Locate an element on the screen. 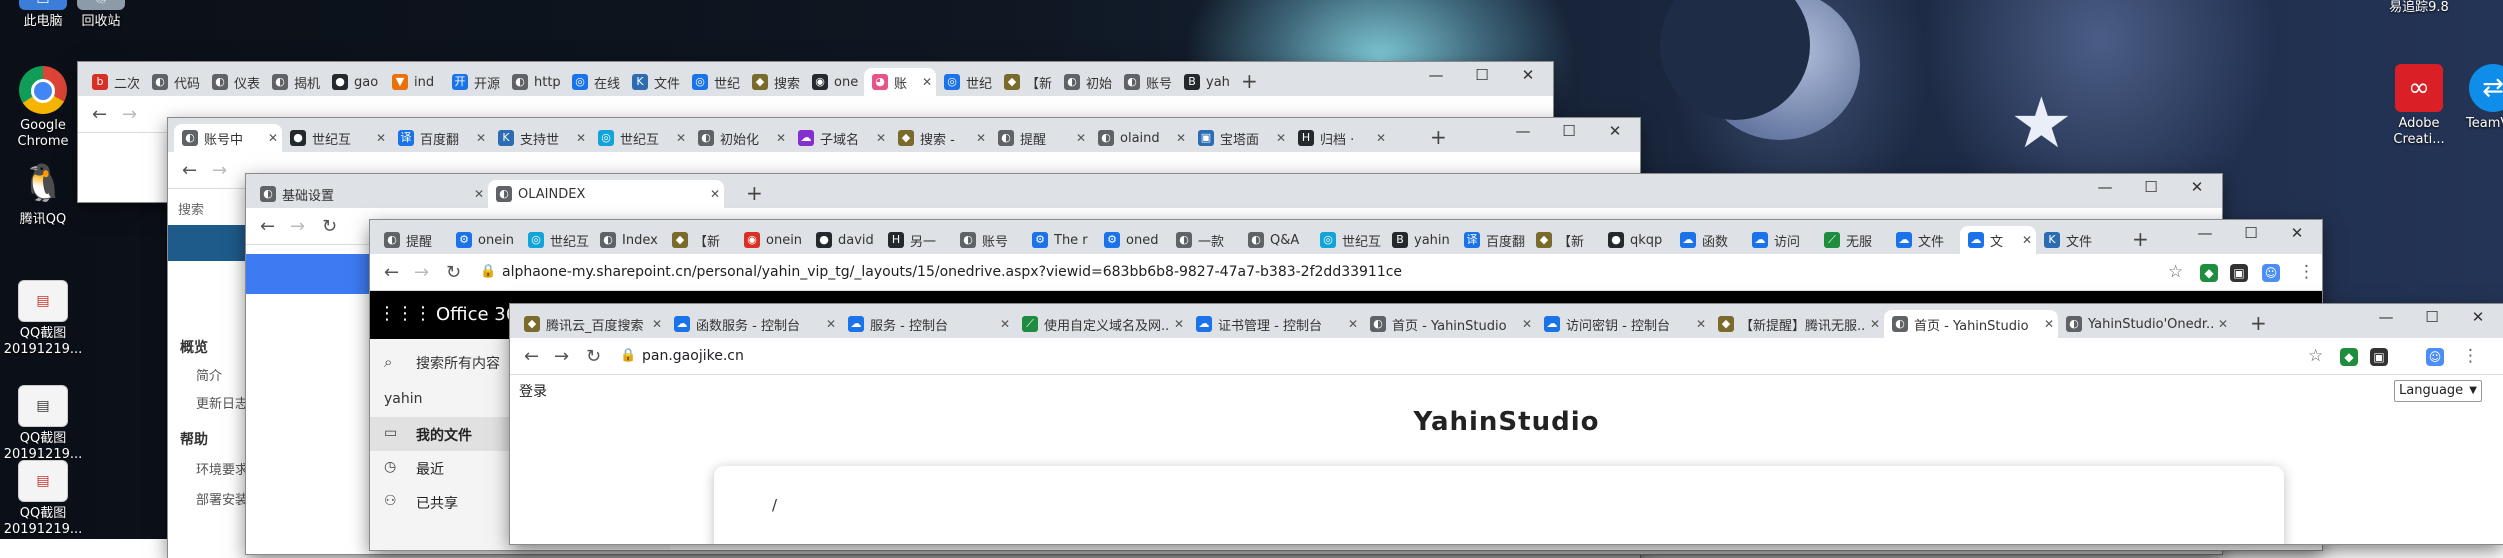 This screenshot has height=558, width=2503. tab-14: ◎ 世纪互 is located at coordinates (1348, 240).